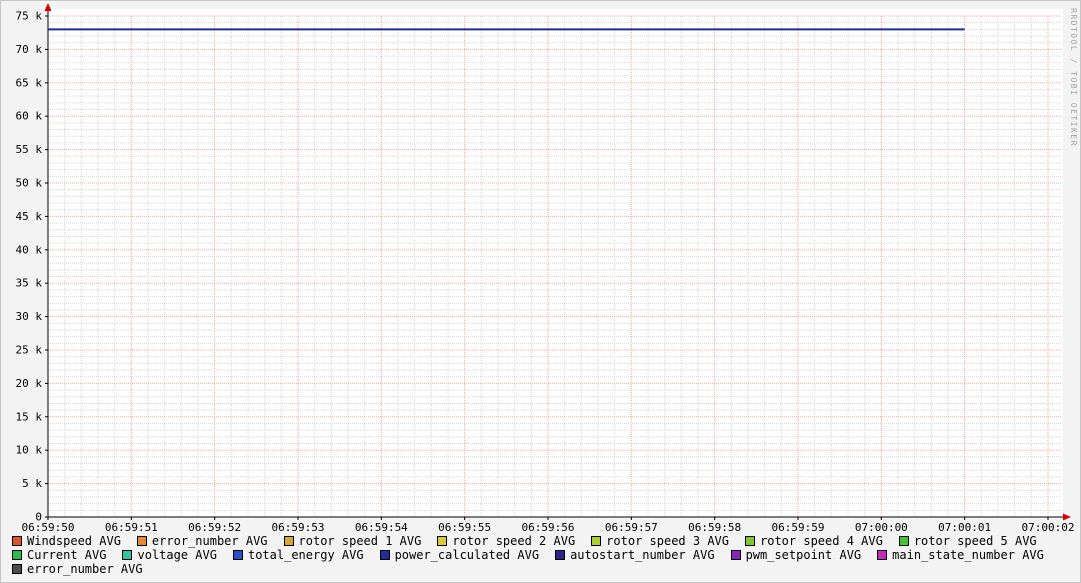 This screenshot has height=583, width=1081. I want to click on y-tick-label: 10 k, so click(29, 450).